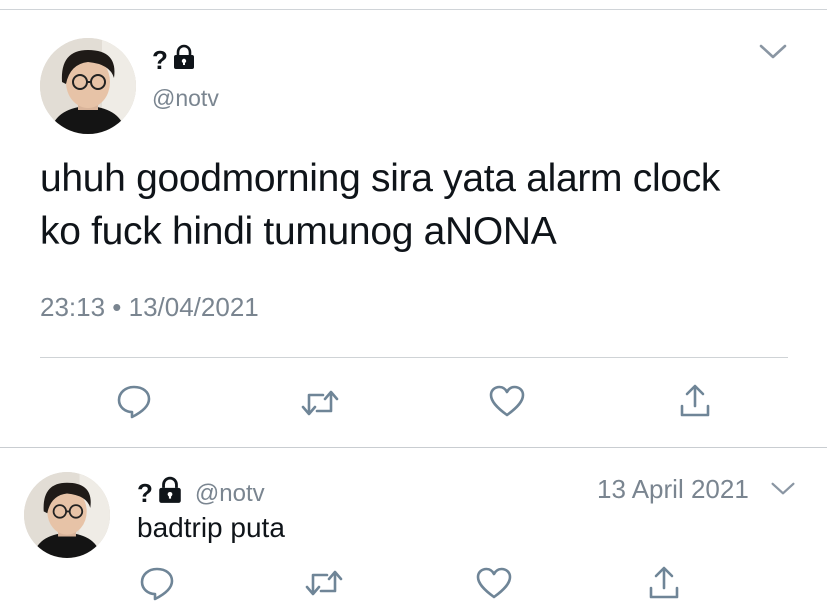  What do you see at coordinates (149, 307) in the screenshot?
I see `tweet-timestamp: 23:13 • 13/04/2021` at bounding box center [149, 307].